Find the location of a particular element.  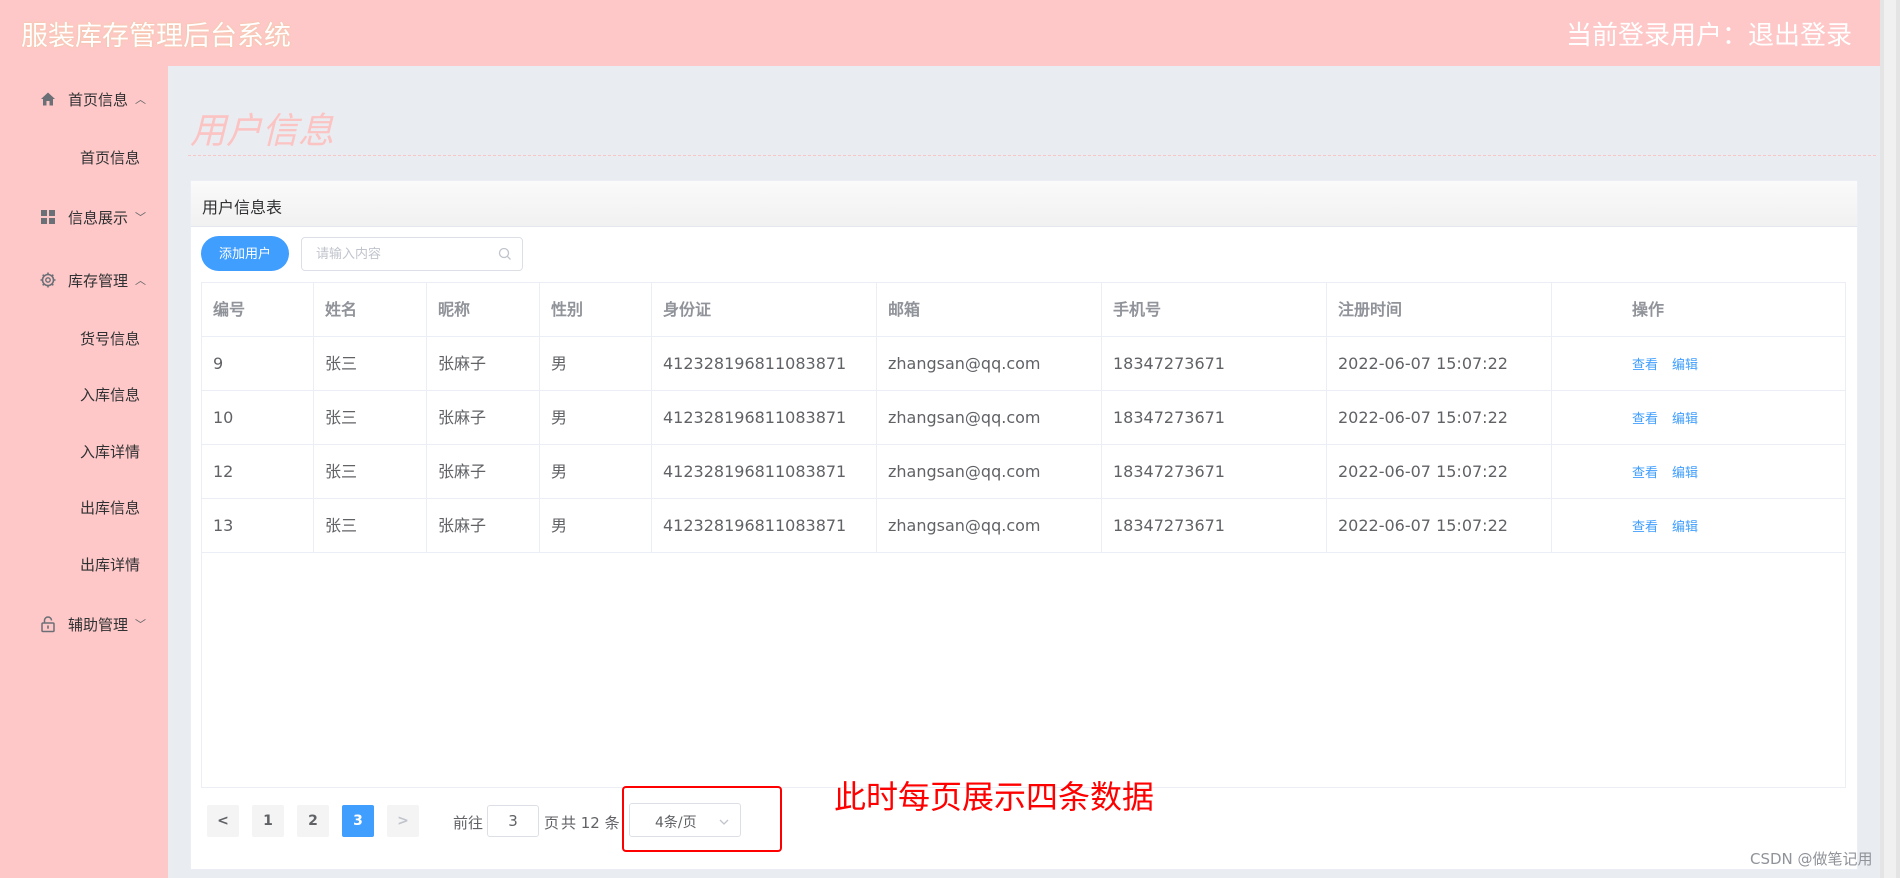

next-page-button: > is located at coordinates (403, 821).